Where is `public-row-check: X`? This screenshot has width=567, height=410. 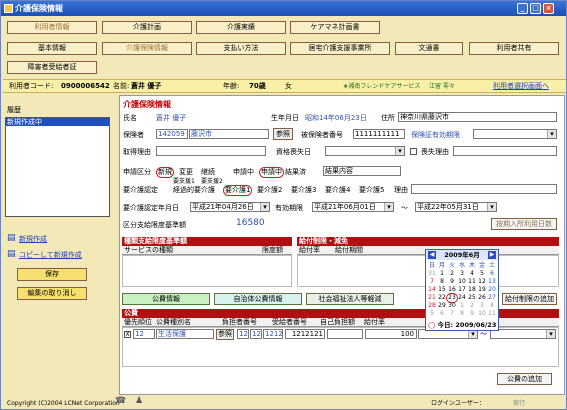
public-row-check: X is located at coordinates (127, 334).